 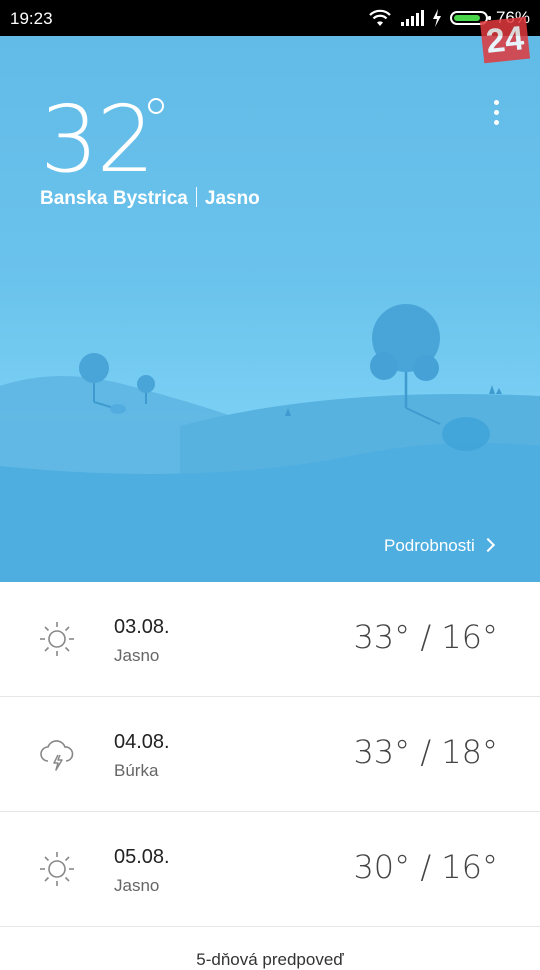 What do you see at coordinates (487, 545) in the screenshot?
I see `chevron-right-icon` at bounding box center [487, 545].